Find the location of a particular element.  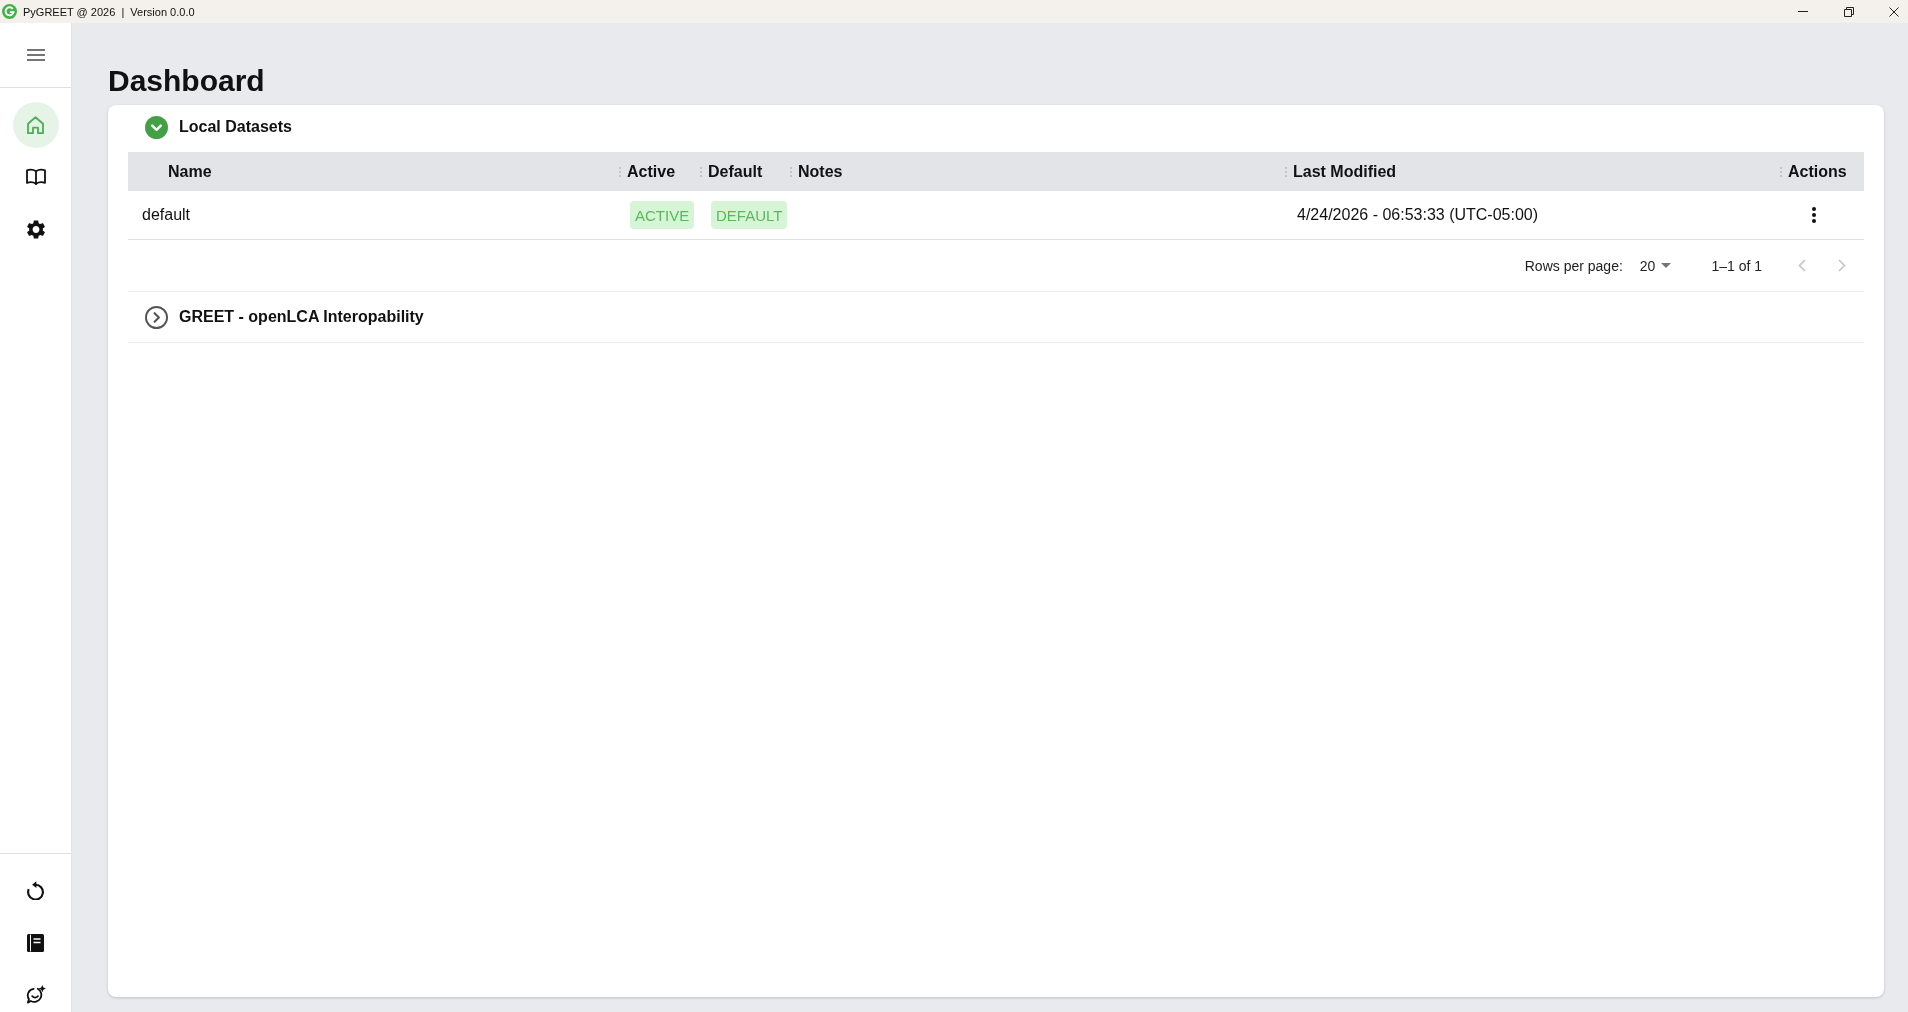

column-header: Notes is located at coordinates (820, 171).